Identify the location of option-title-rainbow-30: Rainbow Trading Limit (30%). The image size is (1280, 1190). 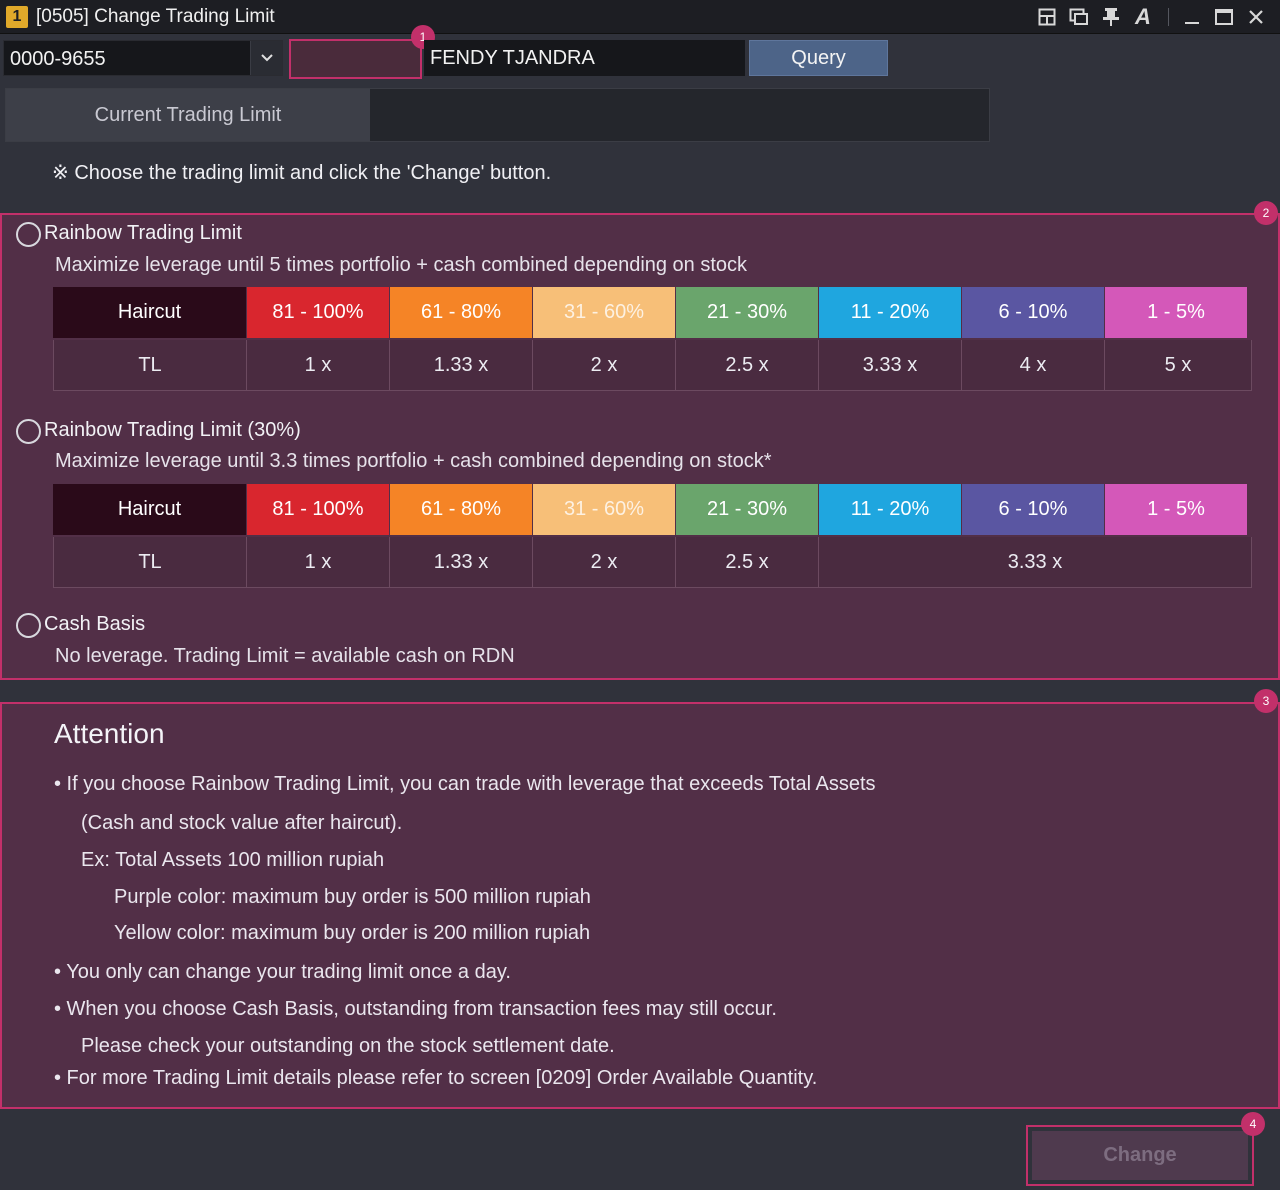
(172, 430).